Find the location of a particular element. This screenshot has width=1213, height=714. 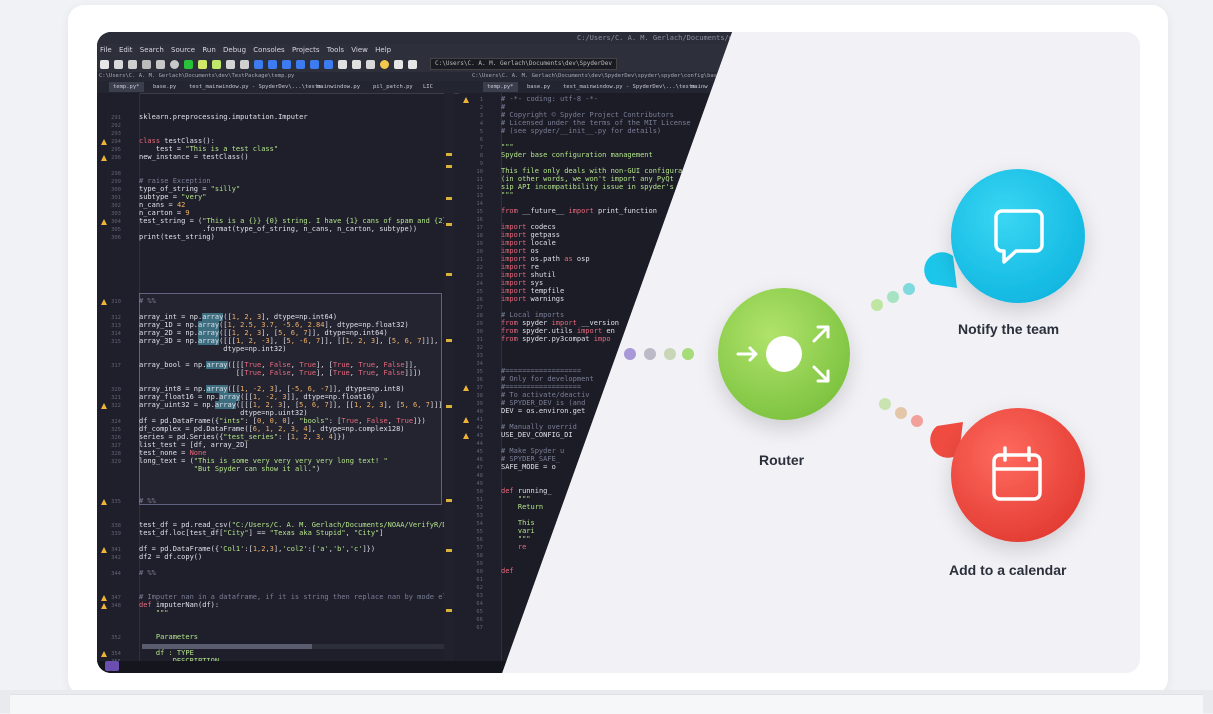

bottom-strip is located at coordinates (606, 702).